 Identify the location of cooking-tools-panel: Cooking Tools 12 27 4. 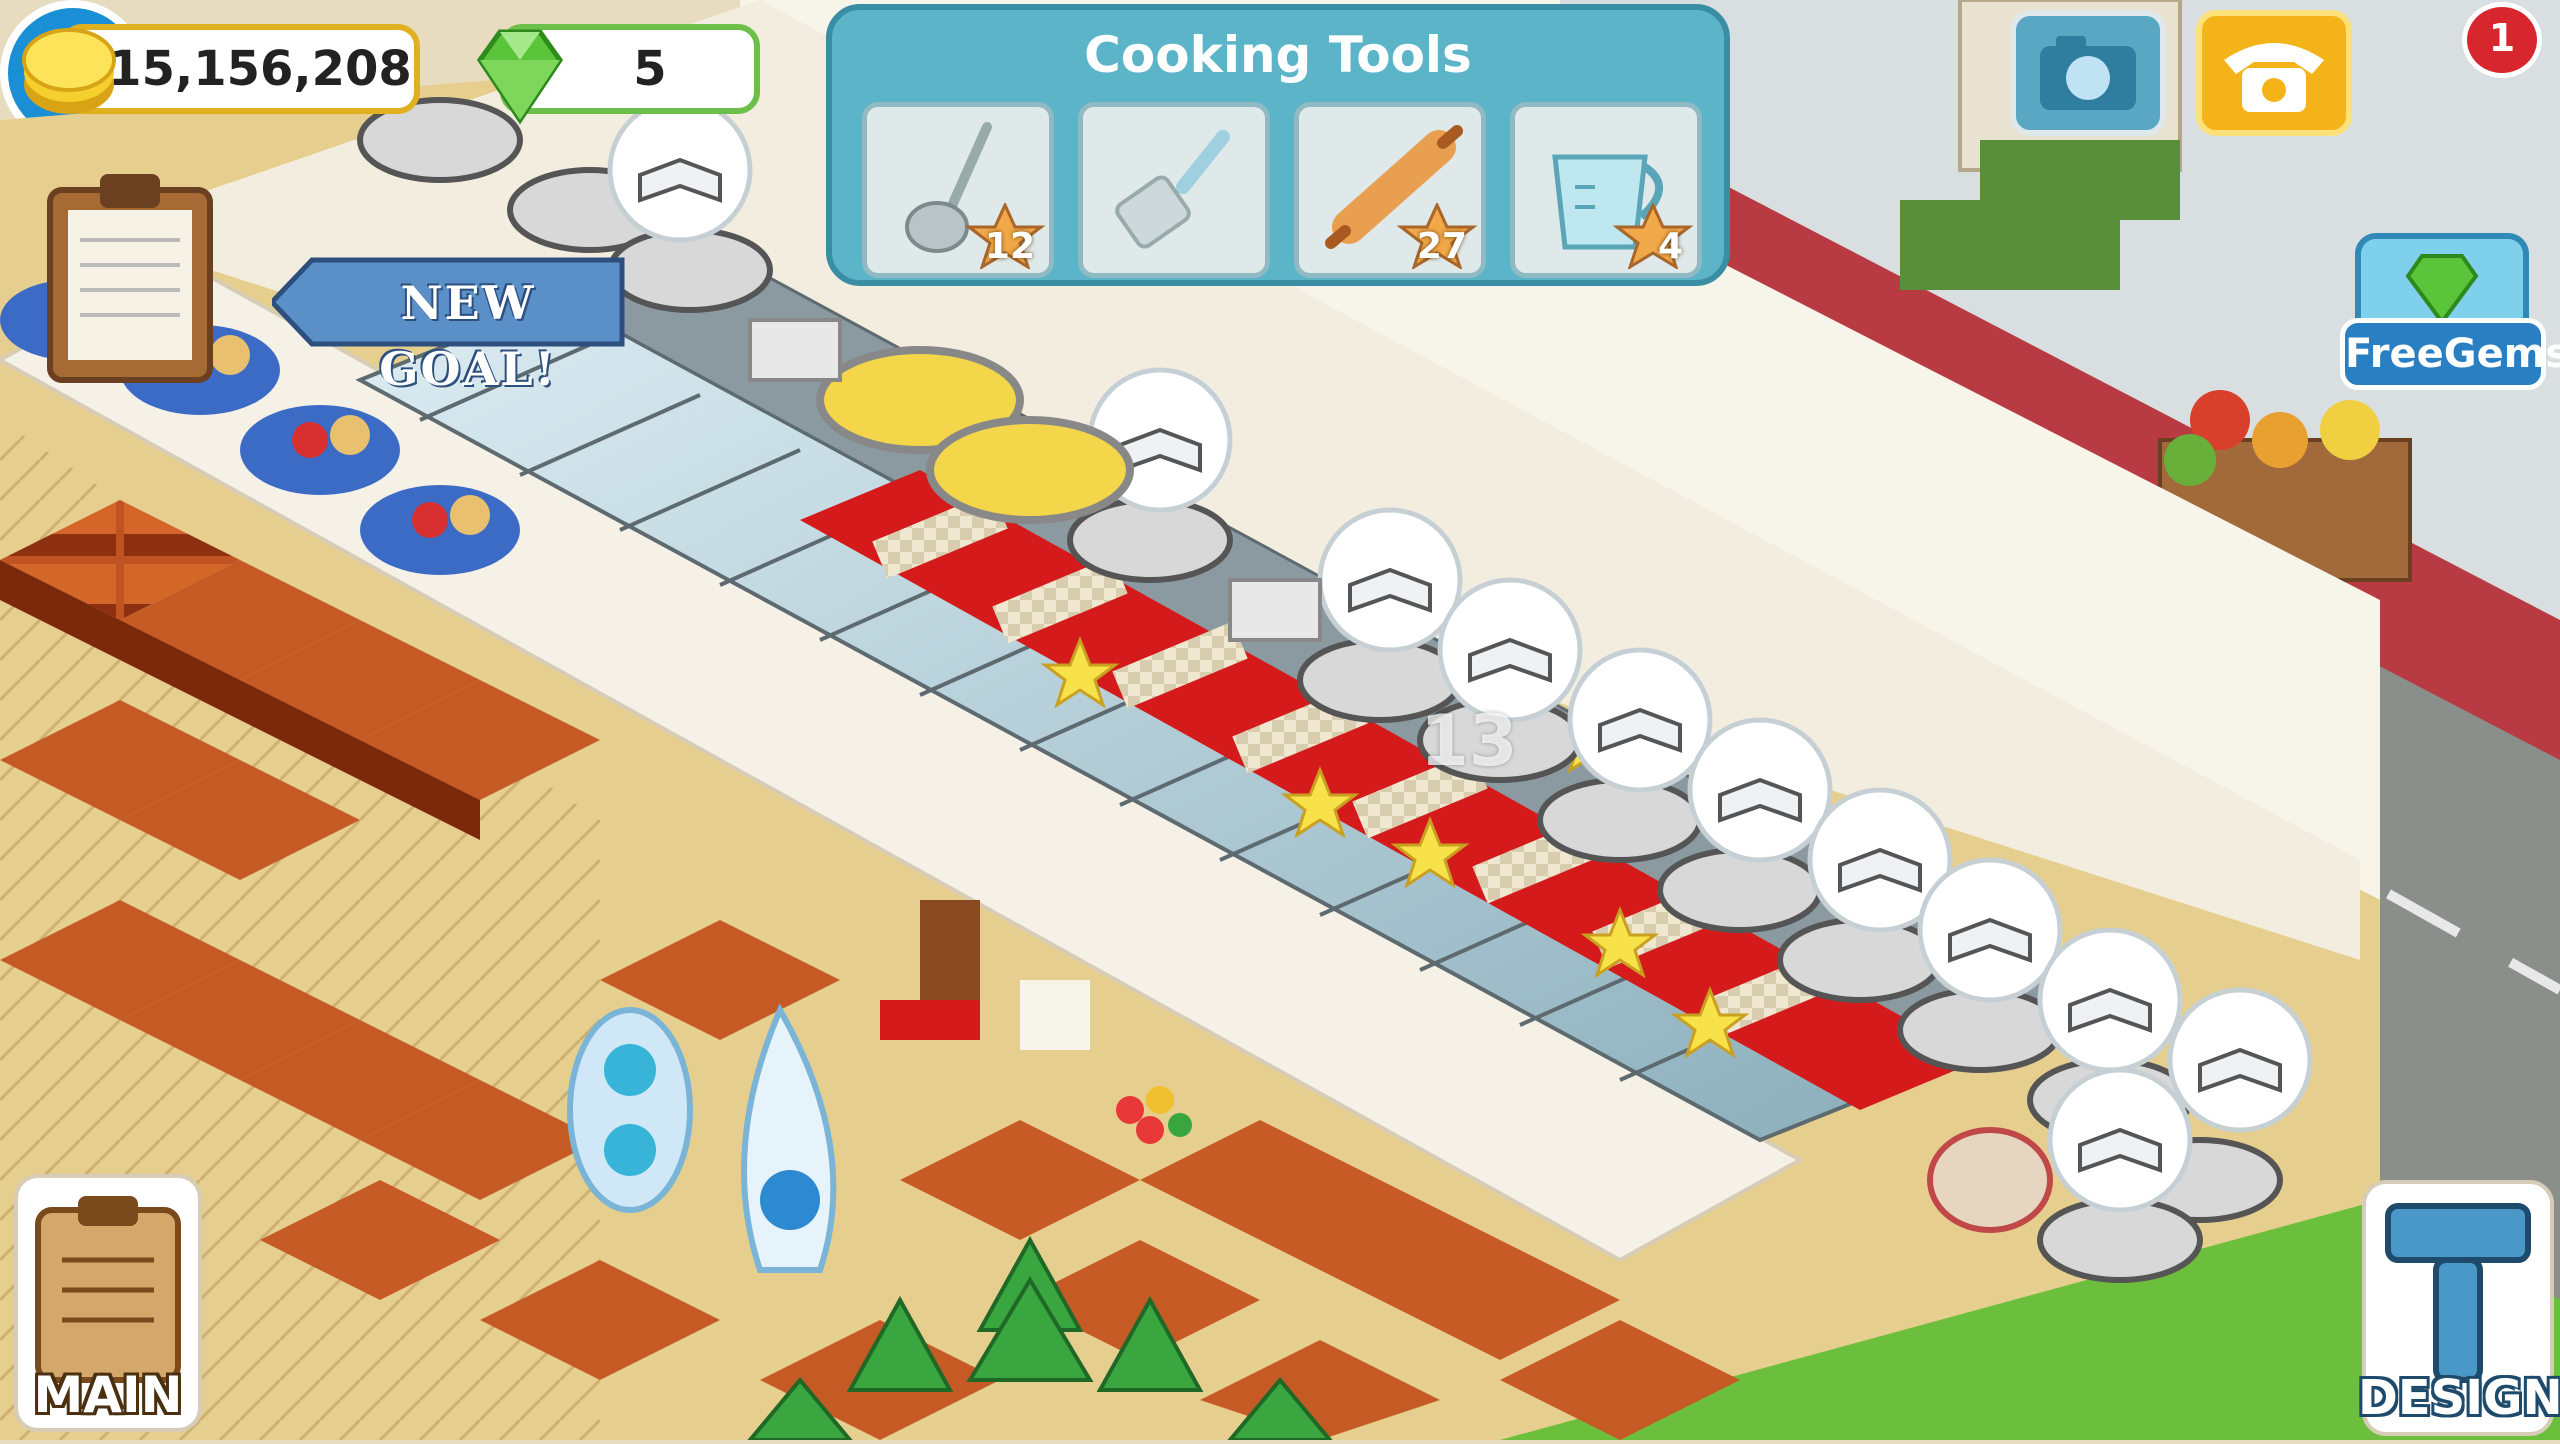
(1278, 145).